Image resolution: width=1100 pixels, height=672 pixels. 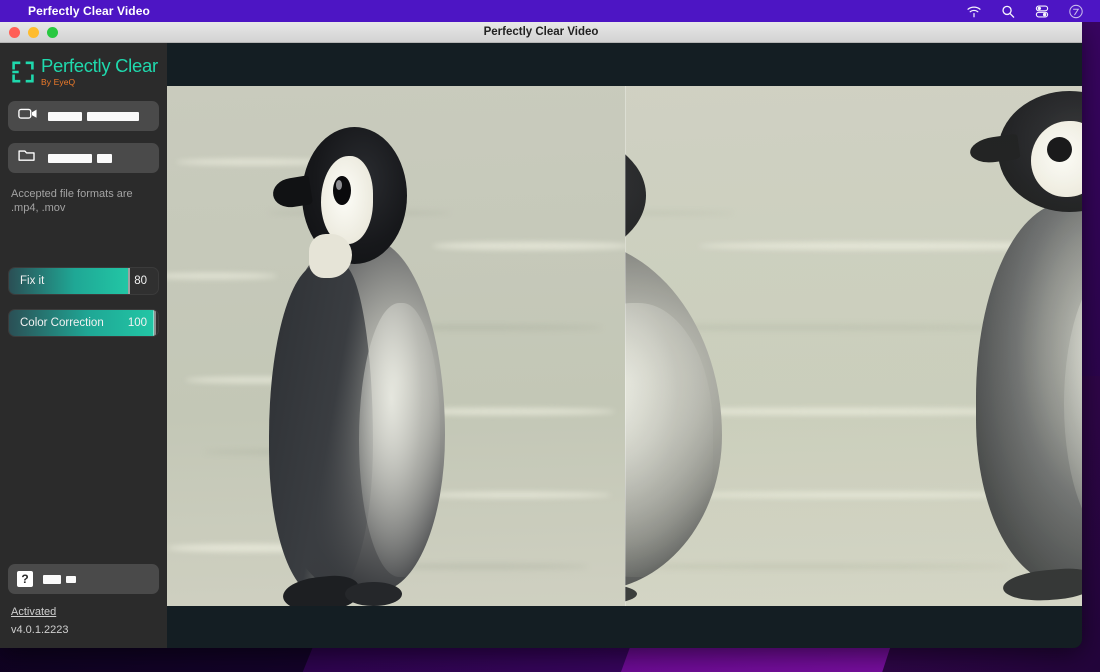 I want to click on help-label-redacted, so click(x=59, y=579).